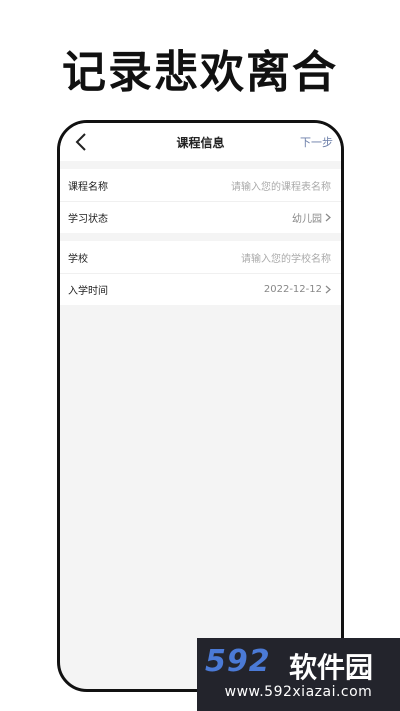 The height and width of the screenshot is (711, 400). Describe the element at coordinates (286, 257) in the screenshot. I see `school-input: 请输入您的学校名称` at that location.